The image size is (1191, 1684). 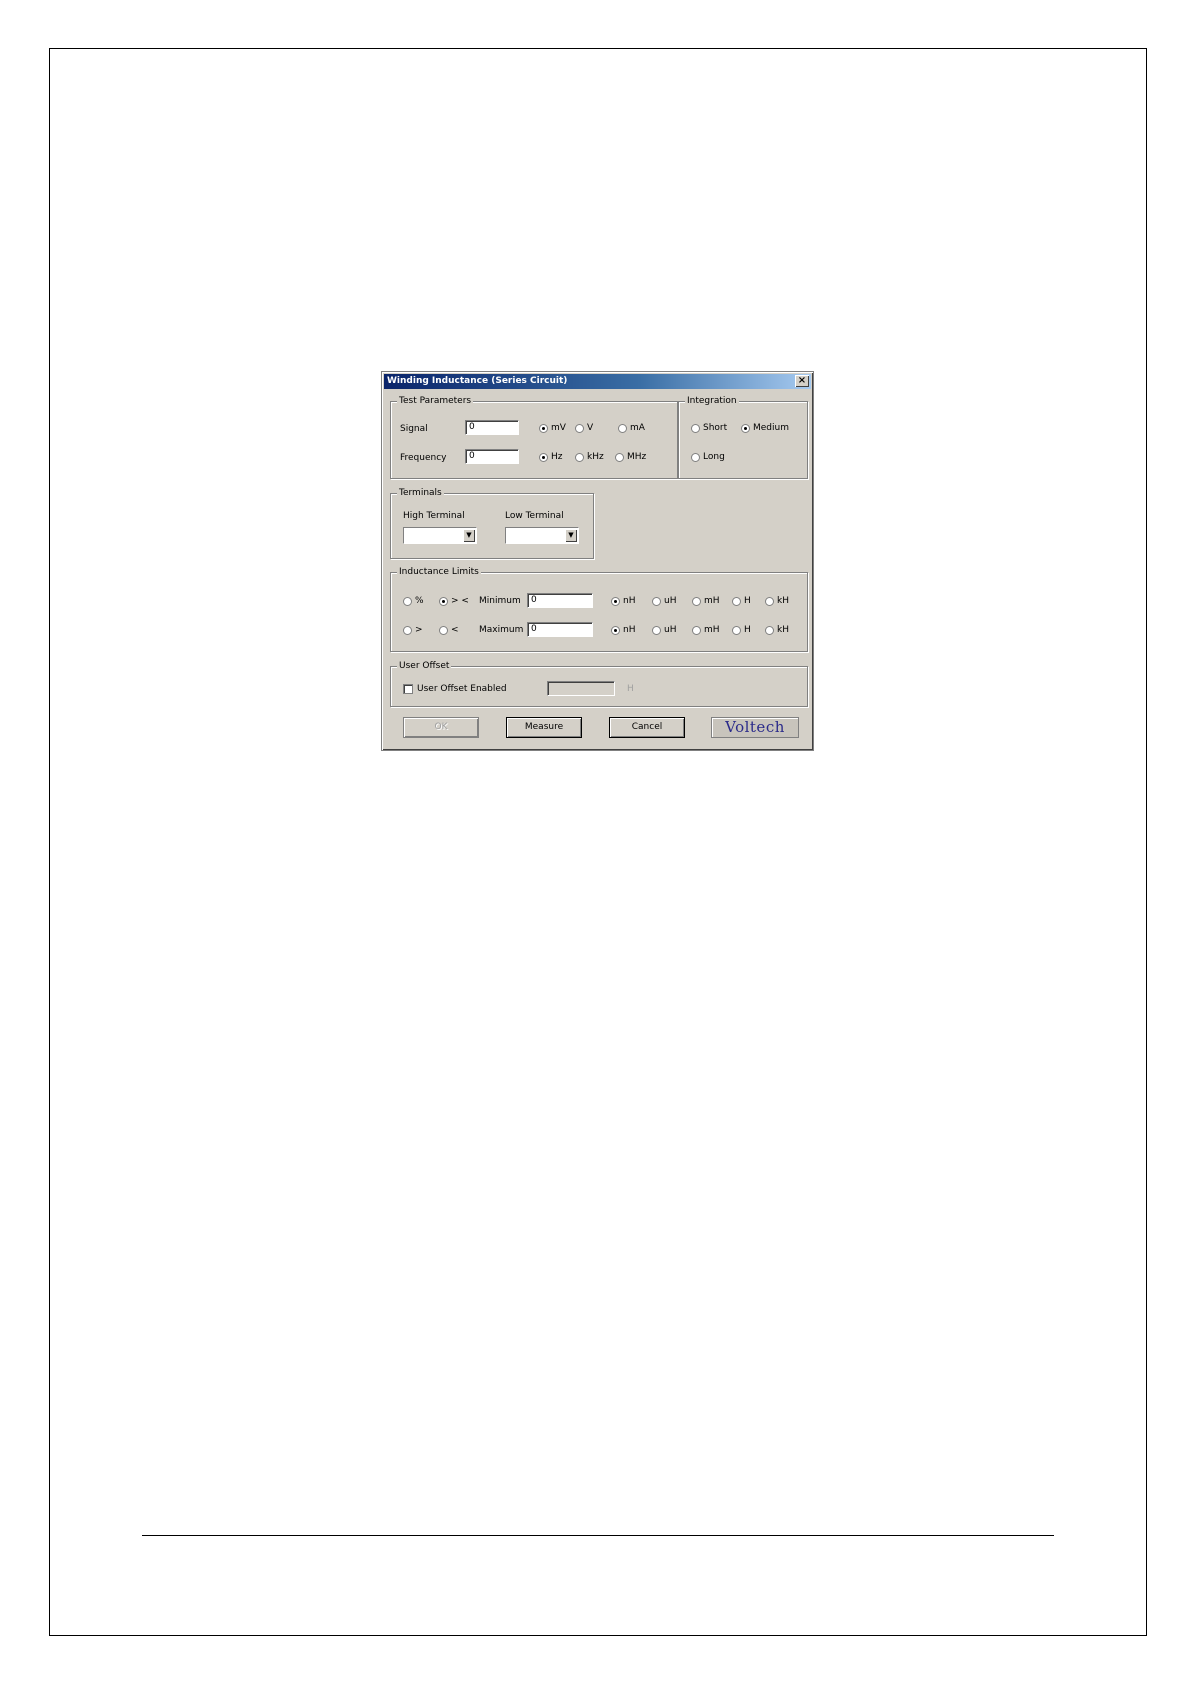 What do you see at coordinates (560, 600) in the screenshot?
I see `minimum-input: 0` at bounding box center [560, 600].